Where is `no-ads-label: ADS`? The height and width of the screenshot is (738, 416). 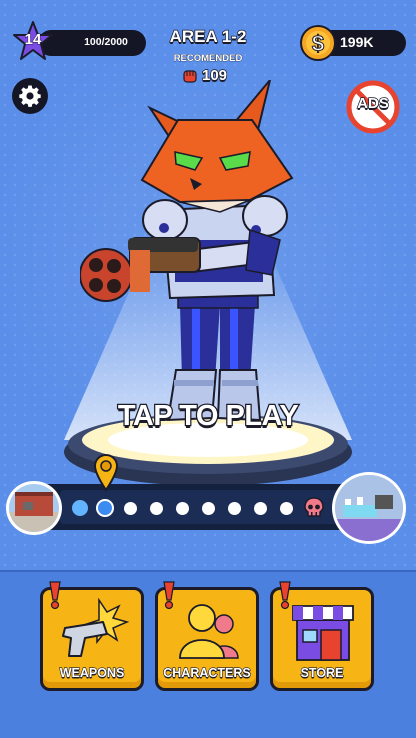 no-ads-label: ADS is located at coordinates (372, 103).